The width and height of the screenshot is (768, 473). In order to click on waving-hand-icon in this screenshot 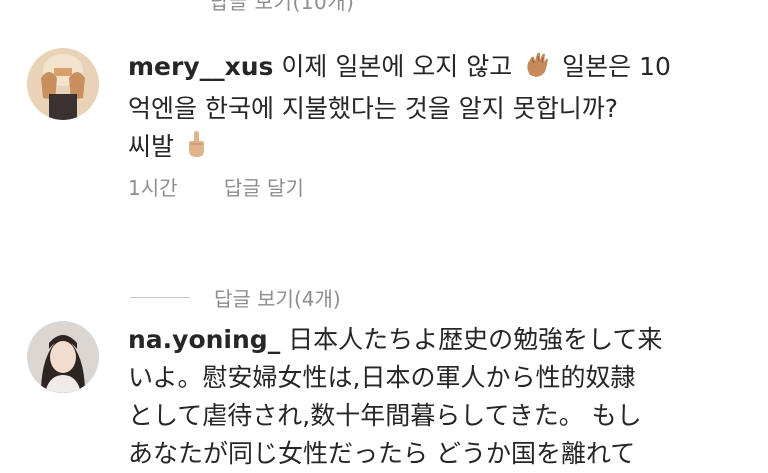, I will do `click(537, 69)`.